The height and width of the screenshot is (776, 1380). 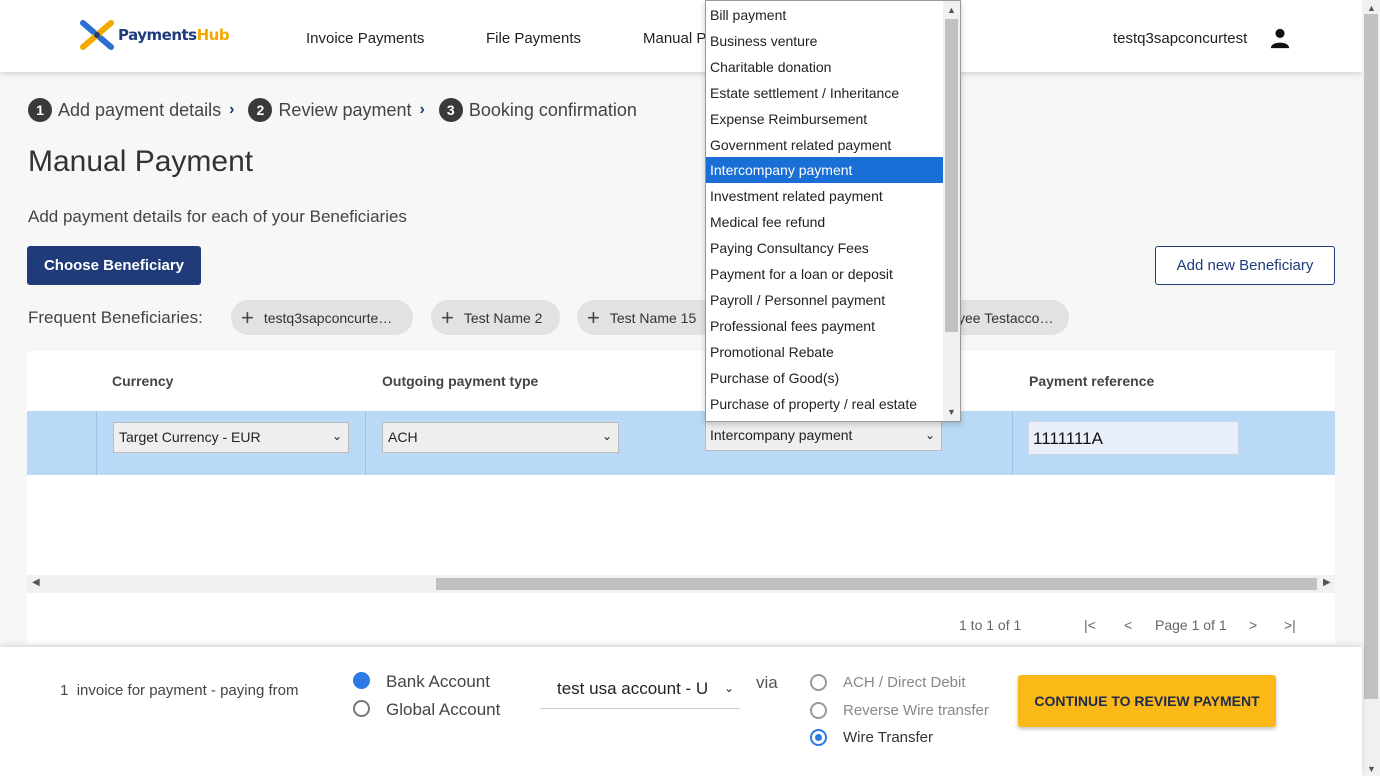 What do you see at coordinates (916, 710) in the screenshot?
I see `reverse-wire-label: Reverse Wire transfer` at bounding box center [916, 710].